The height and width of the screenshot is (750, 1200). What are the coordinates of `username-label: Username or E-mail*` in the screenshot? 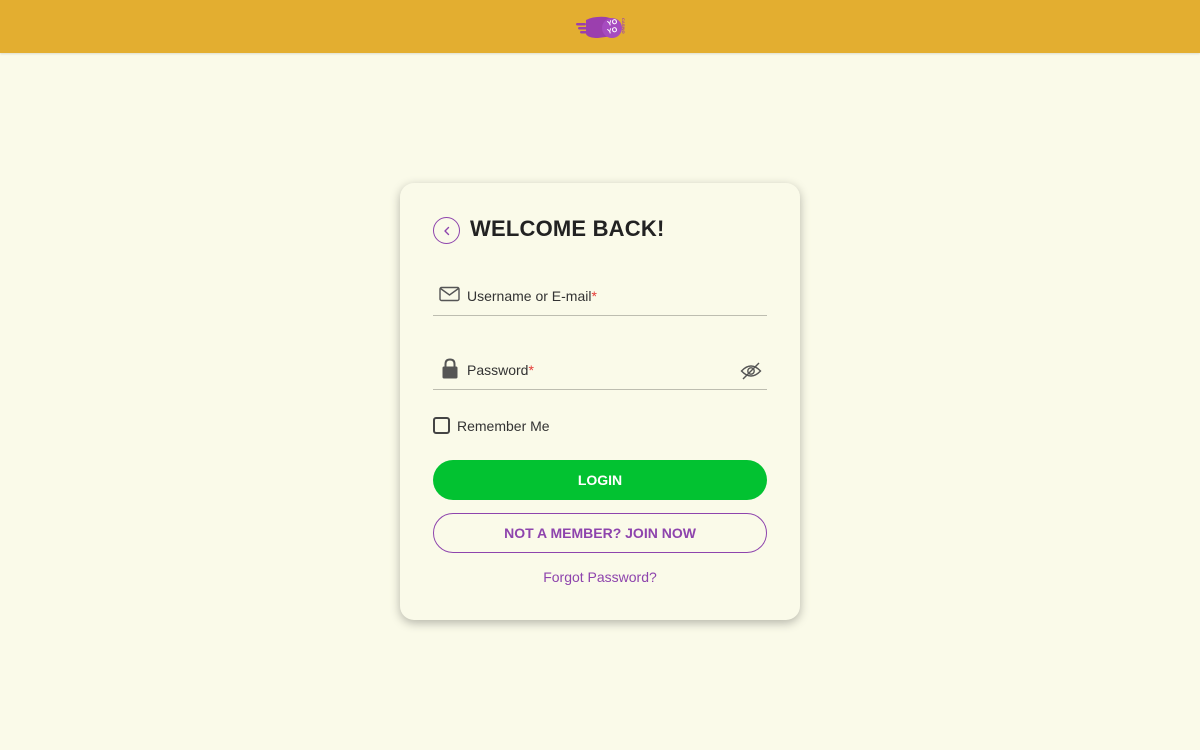 It's located at (532, 296).